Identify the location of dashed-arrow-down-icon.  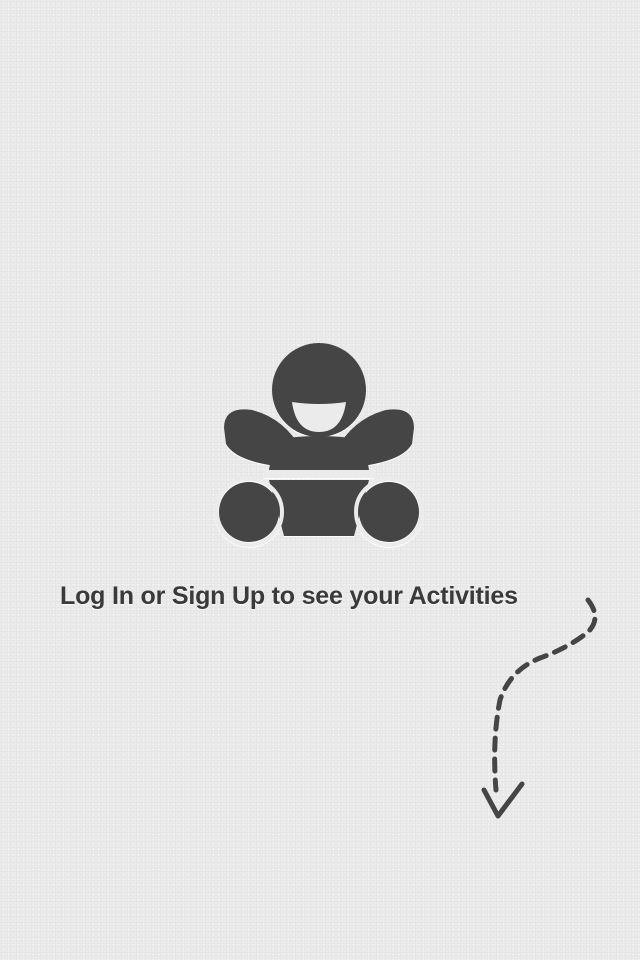
(545, 710).